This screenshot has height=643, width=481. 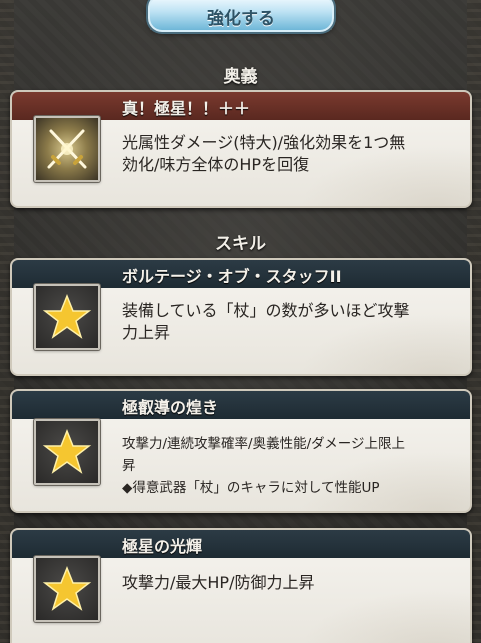 What do you see at coordinates (170, 407) in the screenshot?
I see `skill-name: 極叡導の煌き` at bounding box center [170, 407].